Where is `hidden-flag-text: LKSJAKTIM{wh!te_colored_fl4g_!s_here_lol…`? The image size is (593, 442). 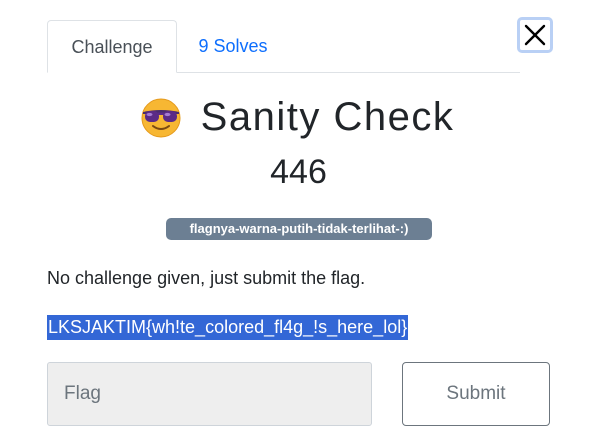
hidden-flag-text: LKSJAKTIM{wh!te_colored_fl4g_!s_here_lol… is located at coordinates (228, 327).